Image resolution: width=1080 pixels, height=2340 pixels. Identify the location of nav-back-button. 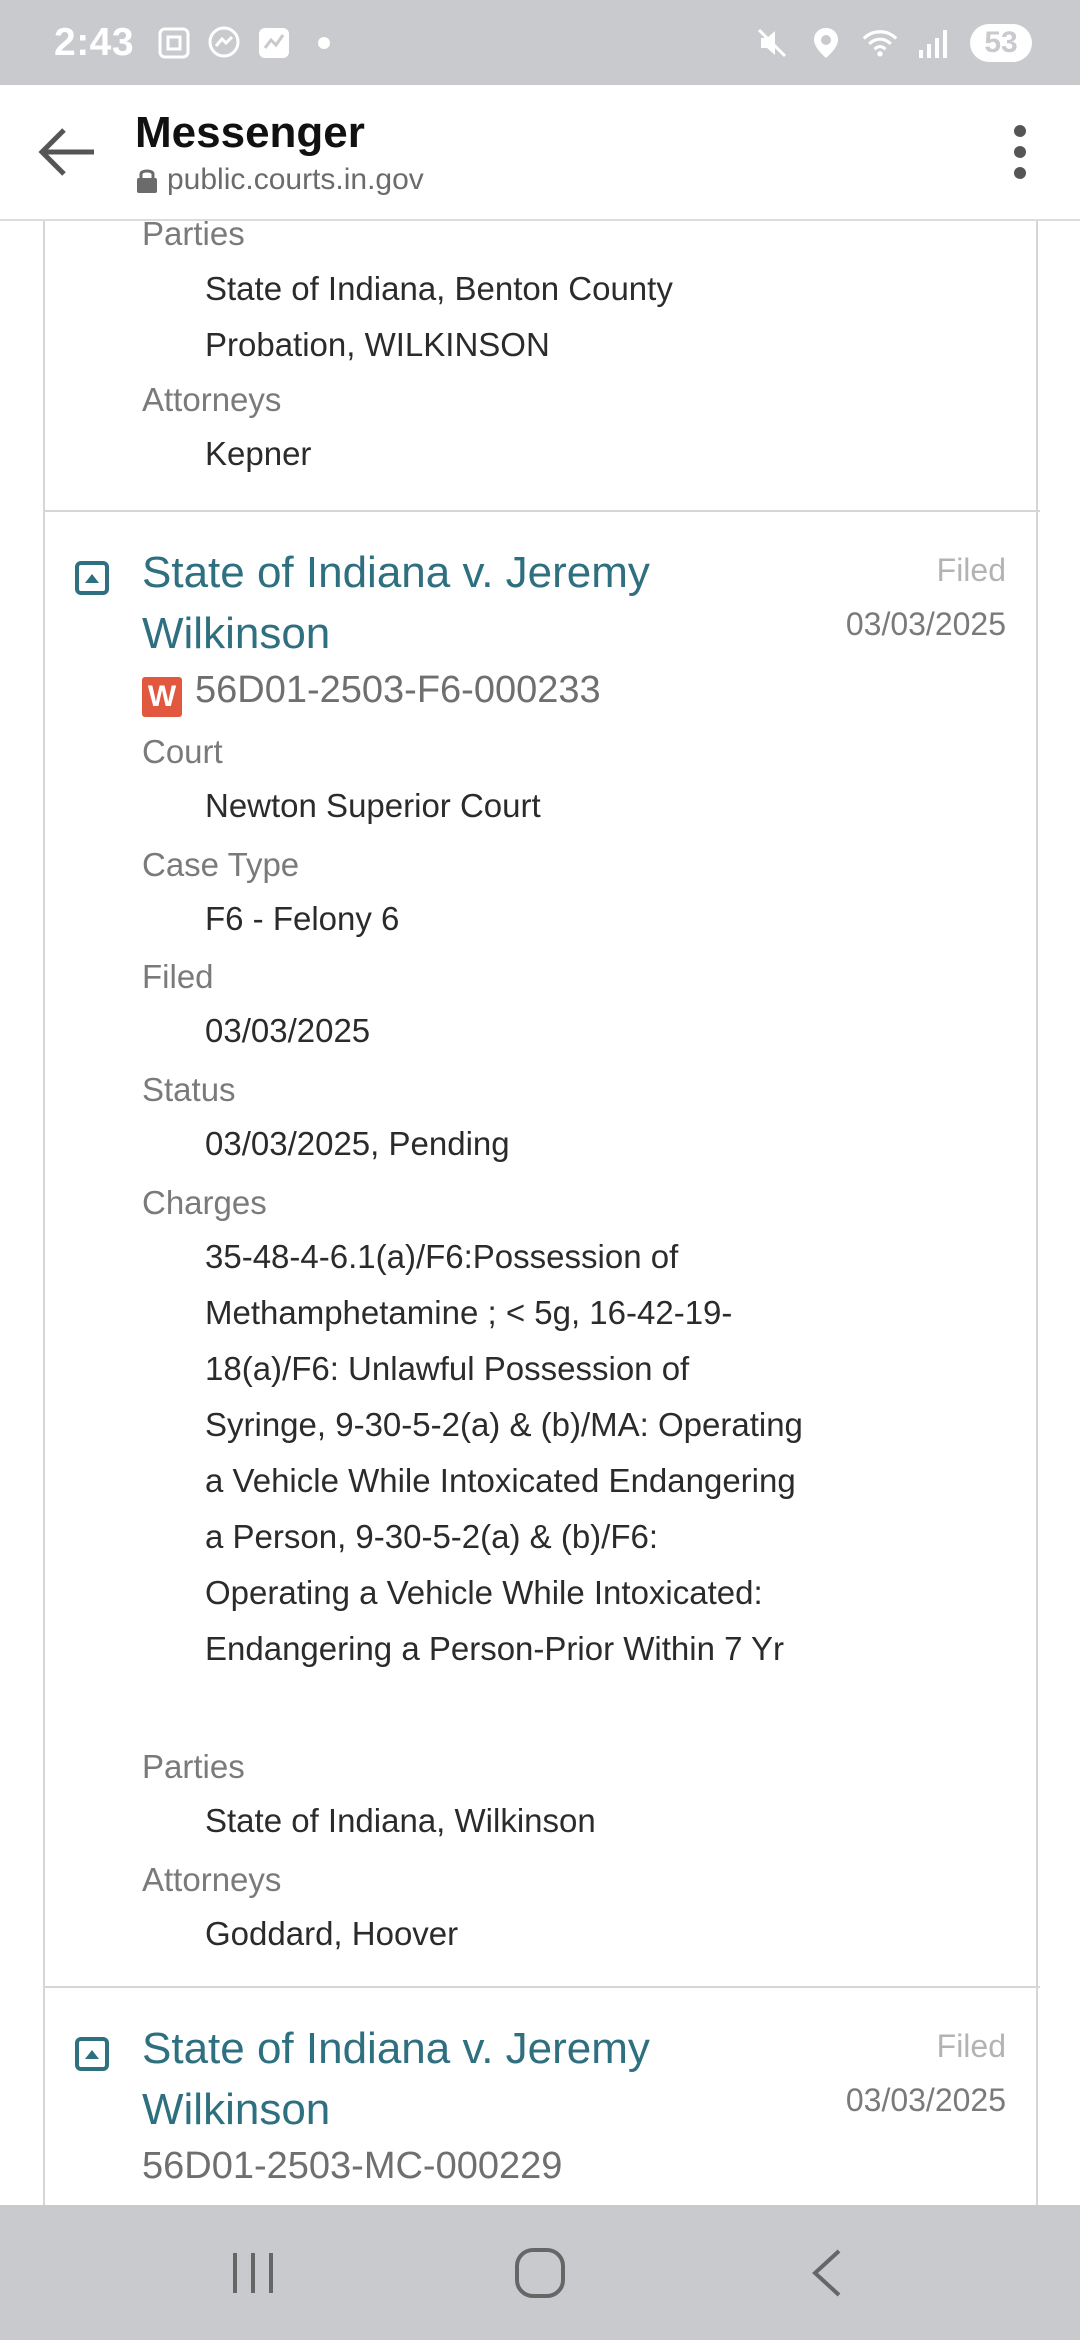
(827, 2273).